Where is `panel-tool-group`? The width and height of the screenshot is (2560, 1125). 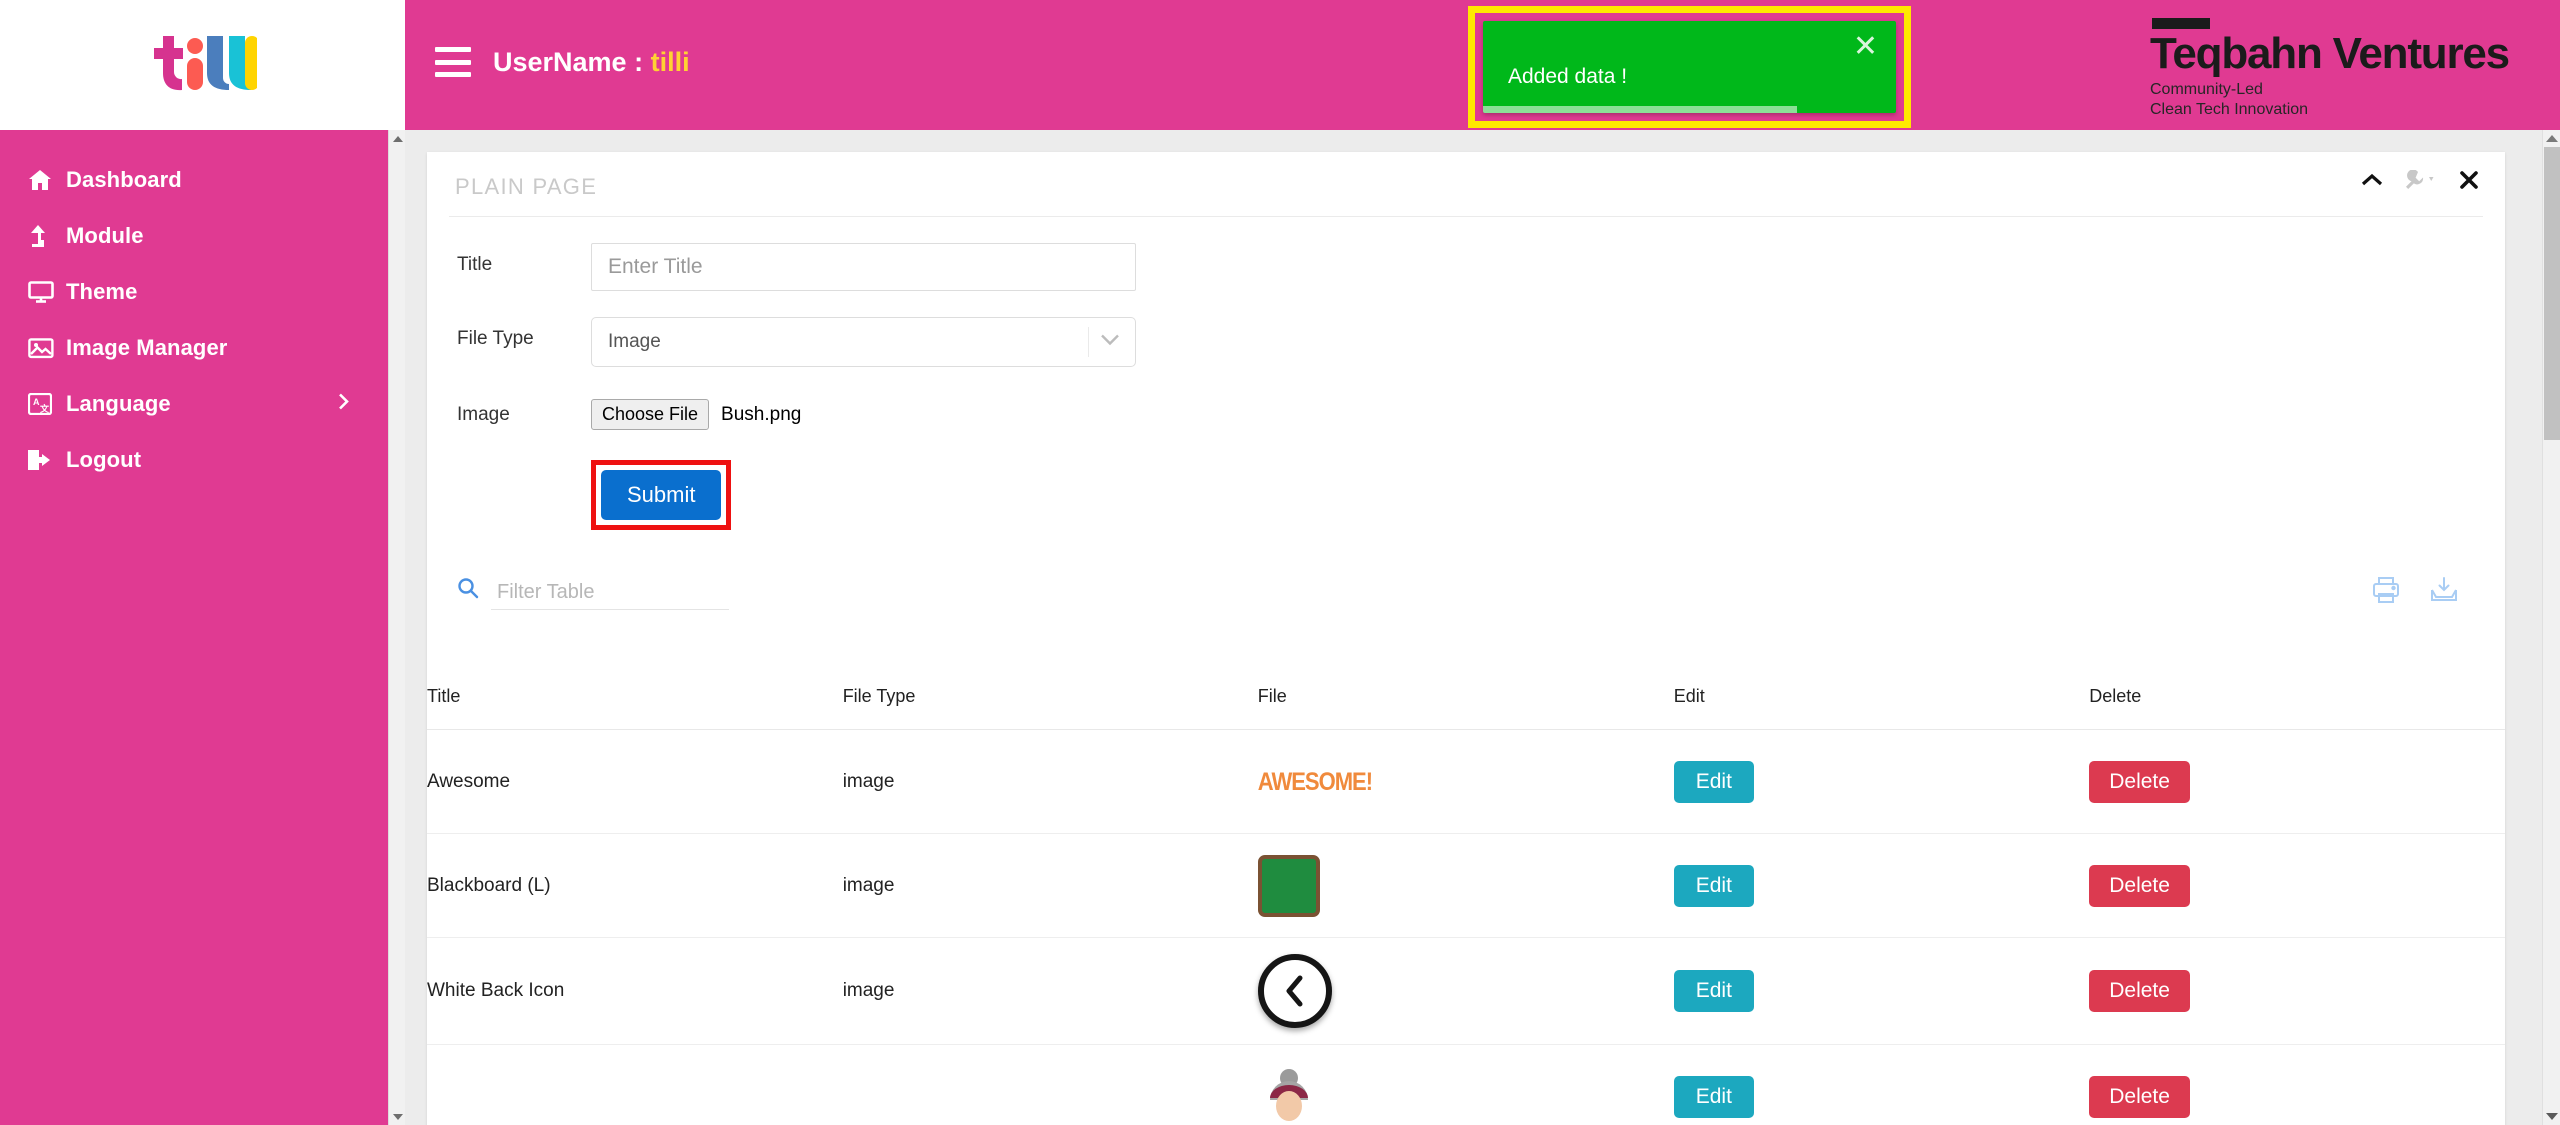 panel-tool-group is located at coordinates (2420, 180).